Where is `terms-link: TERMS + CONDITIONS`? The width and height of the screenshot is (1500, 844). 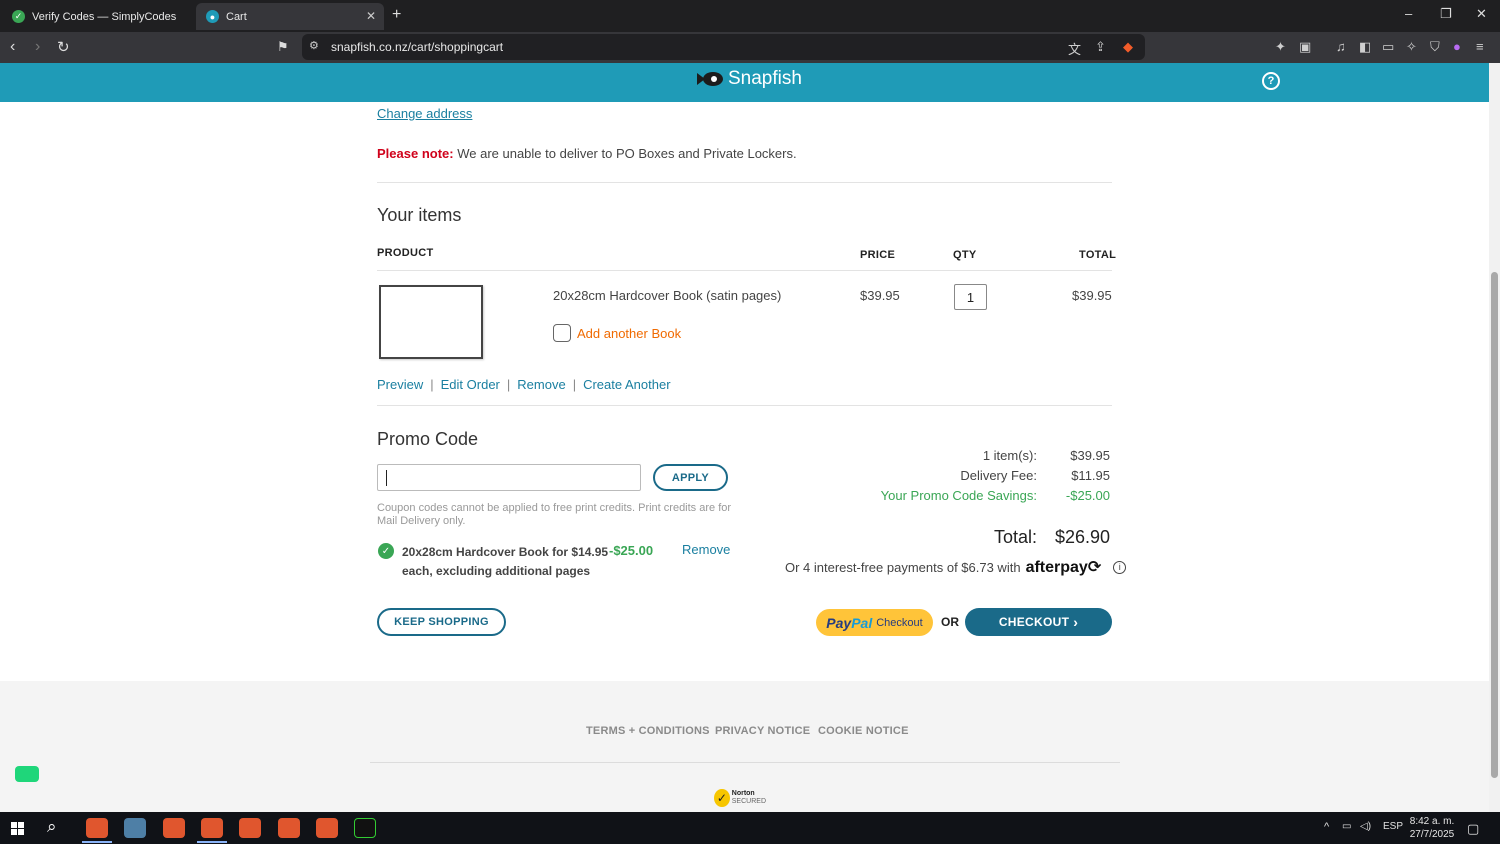
terms-link: TERMS + CONDITIONS is located at coordinates (648, 731).